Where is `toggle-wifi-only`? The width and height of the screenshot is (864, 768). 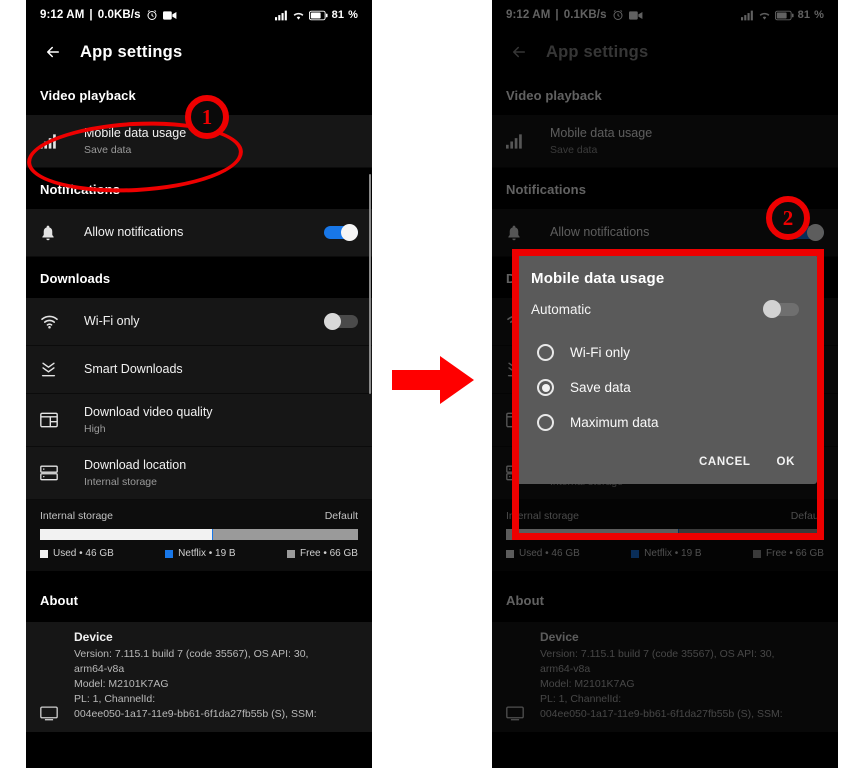 toggle-wifi-only is located at coordinates (341, 321).